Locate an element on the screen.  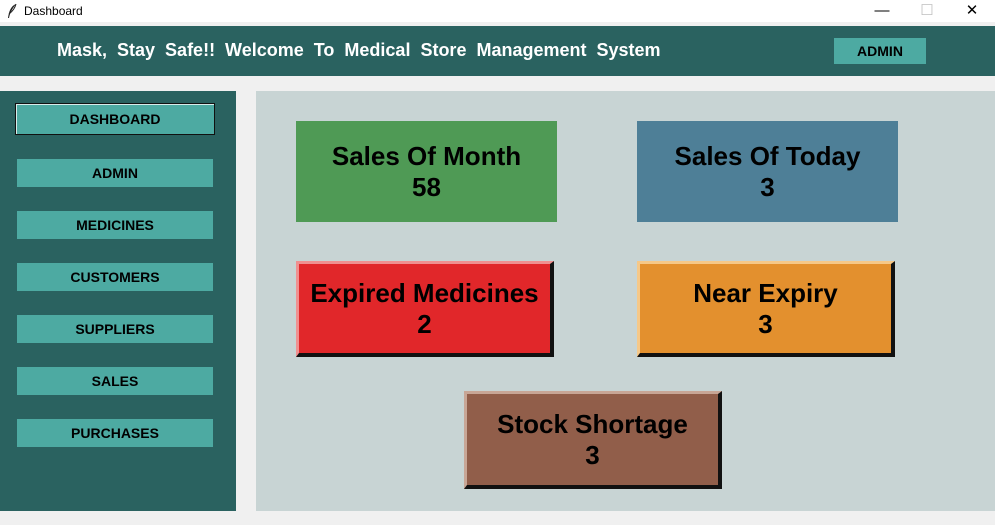
sidebar-item-purchases: PURCHASES is located at coordinates (115, 433).